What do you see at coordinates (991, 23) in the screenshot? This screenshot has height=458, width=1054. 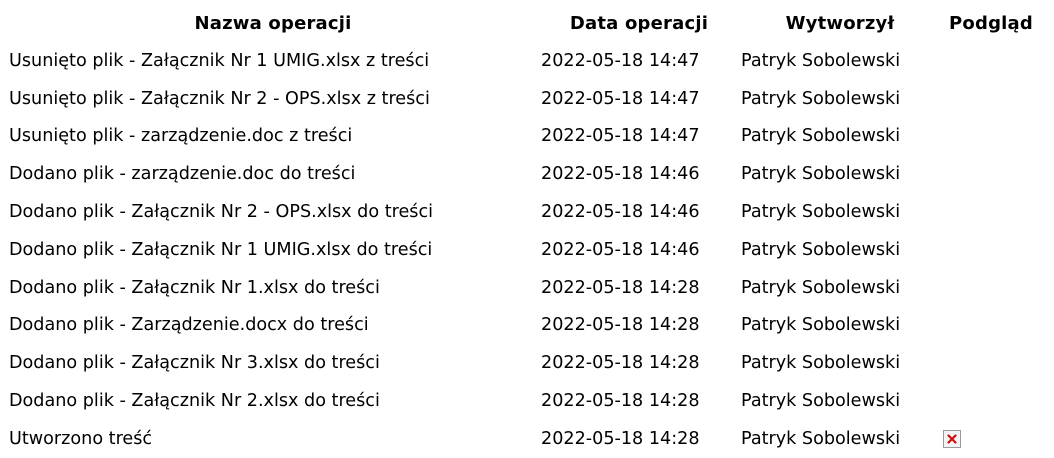 I see `column-header-preview: Podgląd` at bounding box center [991, 23].